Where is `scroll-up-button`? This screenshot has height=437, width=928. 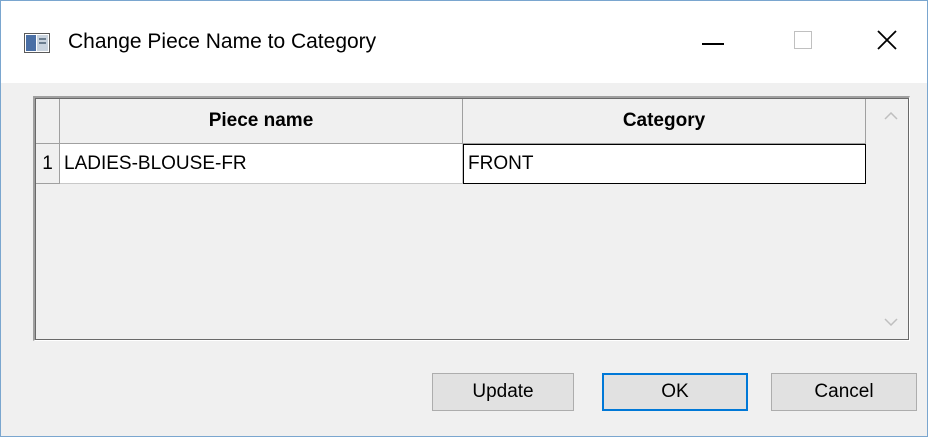
scroll-up-button is located at coordinates (891, 116).